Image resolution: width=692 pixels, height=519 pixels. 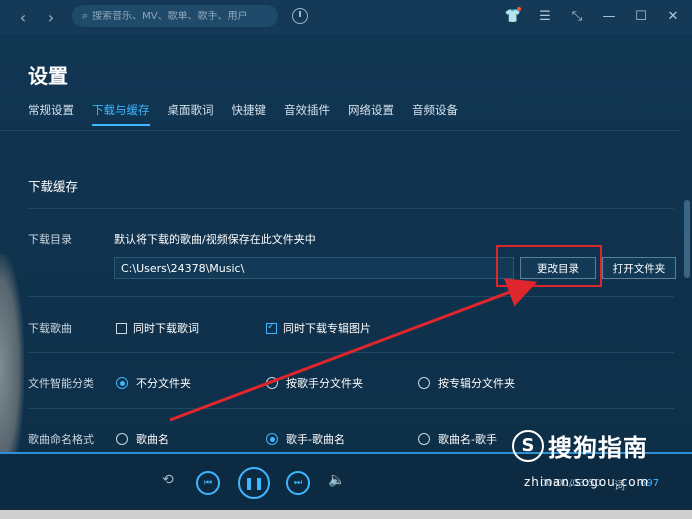 I want to click on history-icon, so click(x=300, y=16).